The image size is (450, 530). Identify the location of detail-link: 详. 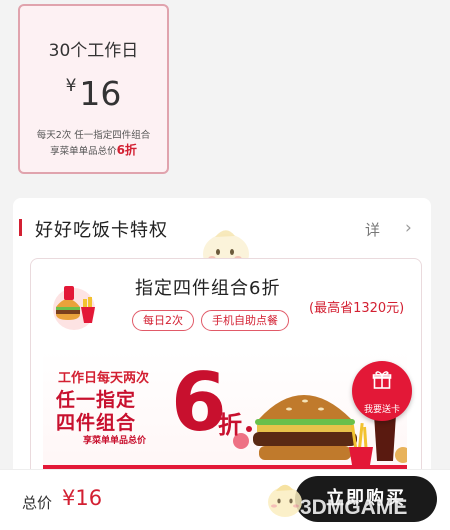
(372, 229).